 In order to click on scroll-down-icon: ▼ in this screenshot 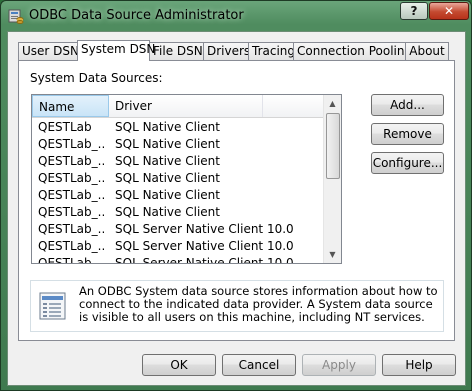, I will do `click(332, 254)`.